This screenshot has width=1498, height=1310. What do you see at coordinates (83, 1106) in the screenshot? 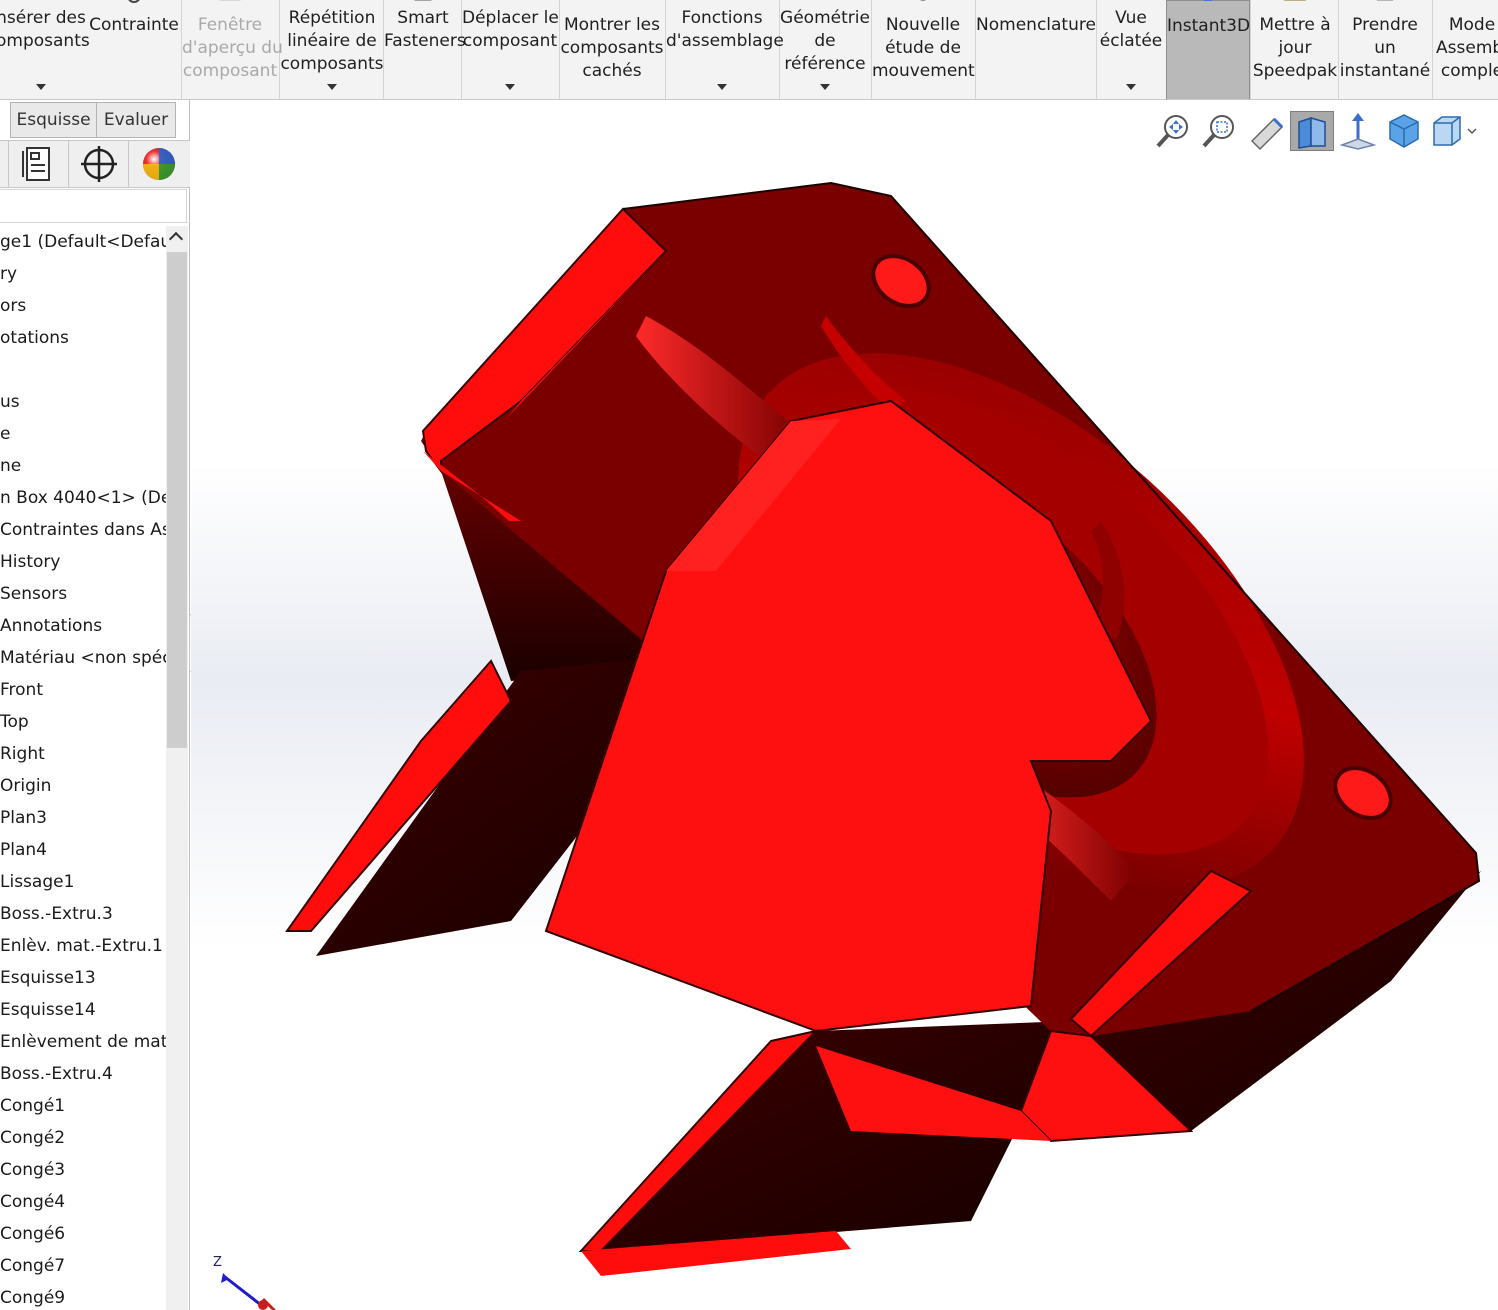
I see `tree-item: Congé1` at bounding box center [83, 1106].